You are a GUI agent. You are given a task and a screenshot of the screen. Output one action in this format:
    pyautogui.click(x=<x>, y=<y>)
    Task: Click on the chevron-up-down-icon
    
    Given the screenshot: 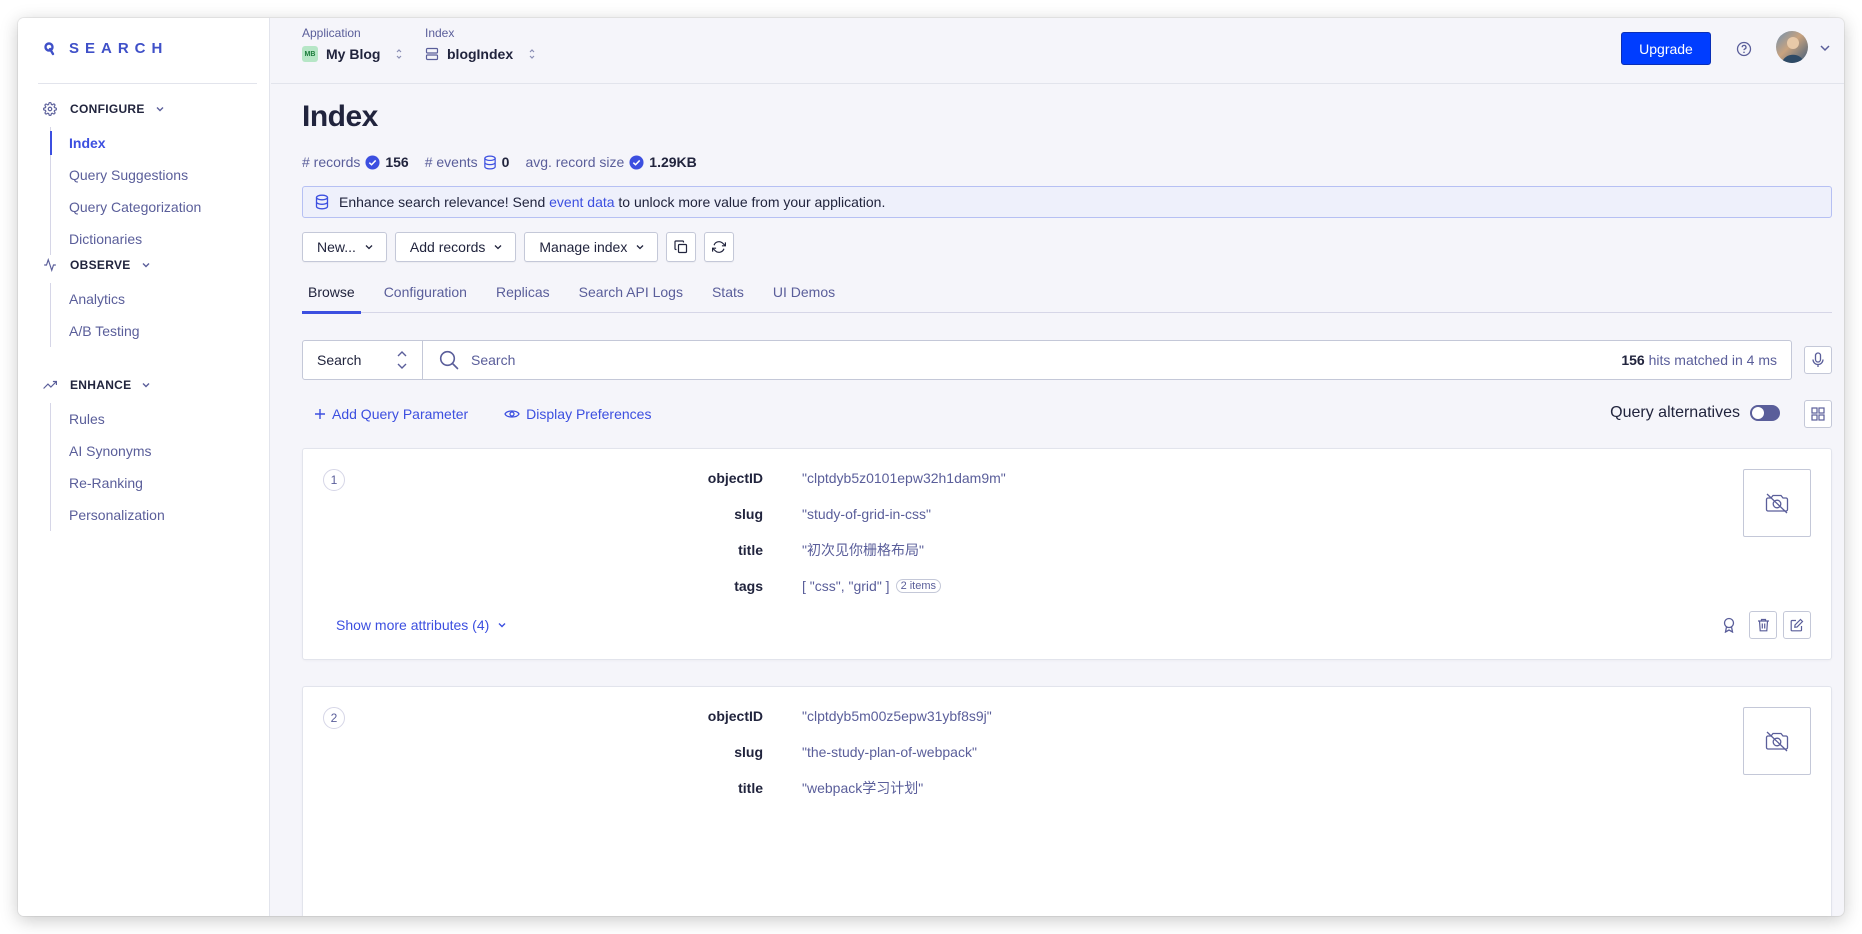 What is the action you would take?
    pyautogui.click(x=402, y=360)
    